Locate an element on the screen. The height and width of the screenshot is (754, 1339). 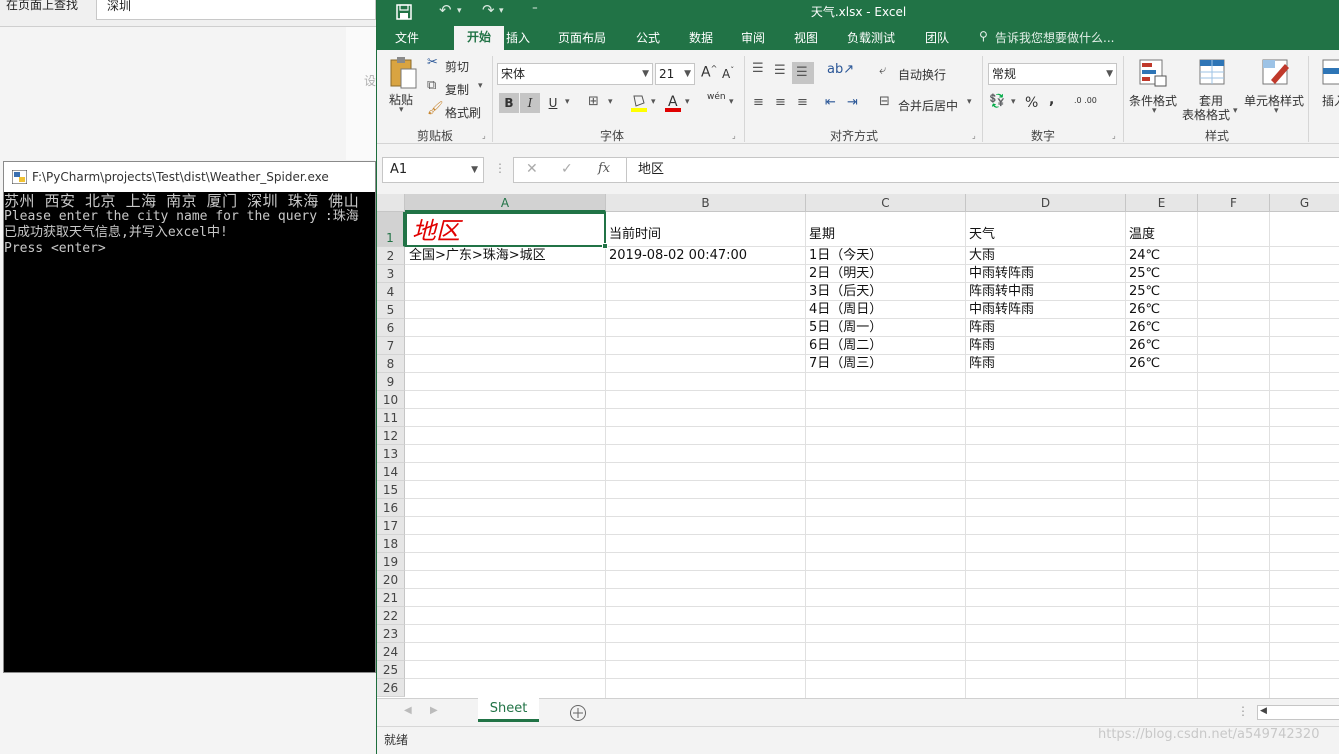
italic-button: I is located at coordinates (530, 103).